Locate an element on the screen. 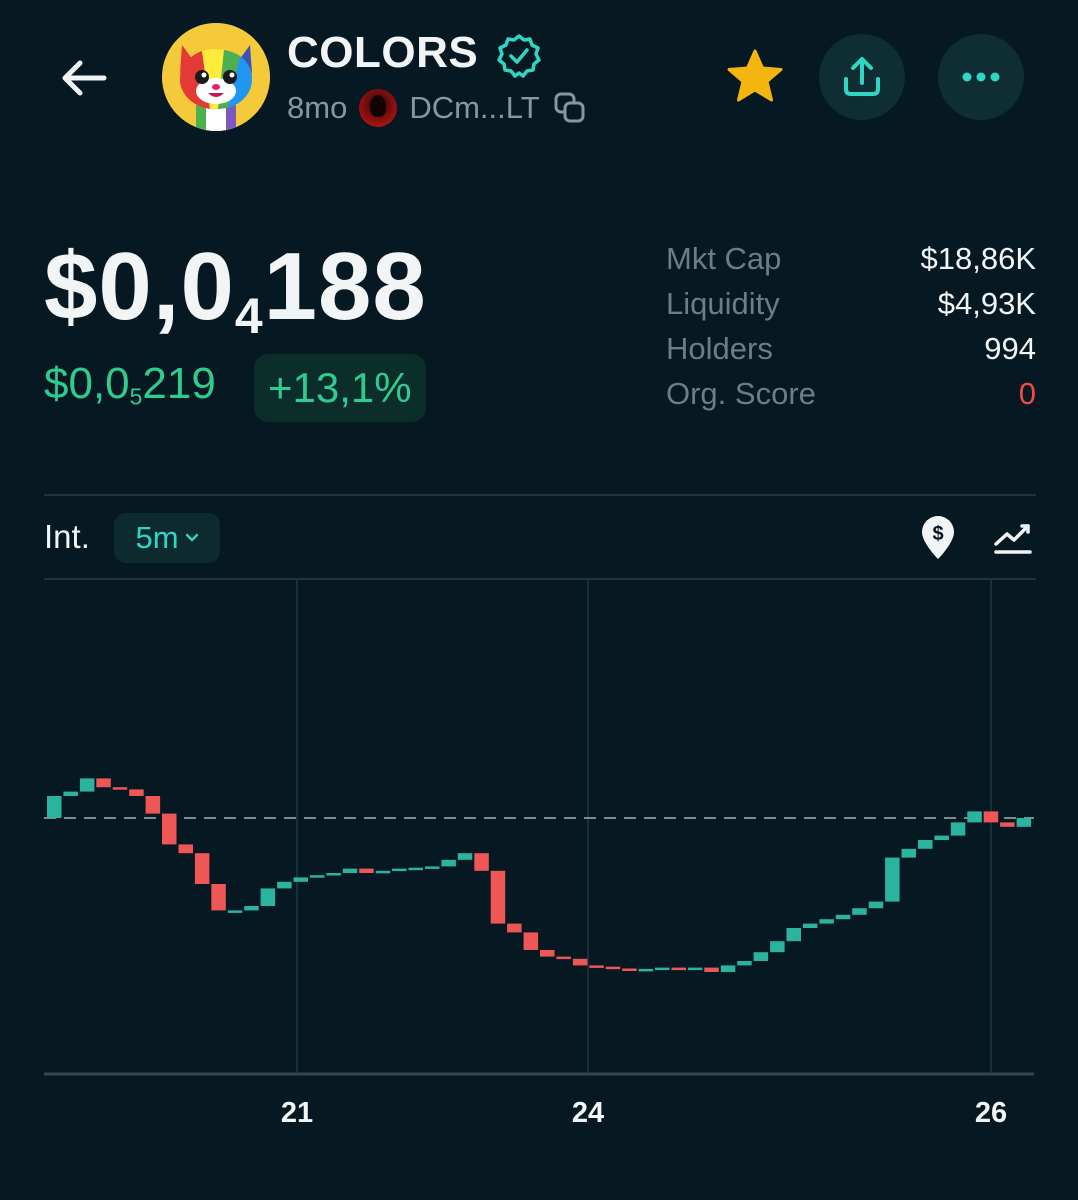  verified-badge-icon is located at coordinates (519, 56).